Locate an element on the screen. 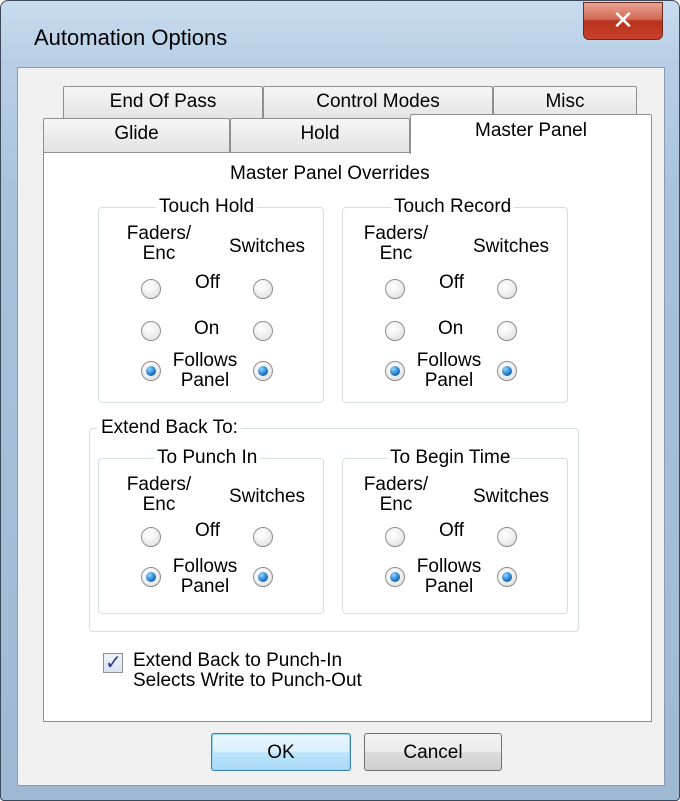 The height and width of the screenshot is (801, 680). tab-glide: Glide is located at coordinates (136, 135).